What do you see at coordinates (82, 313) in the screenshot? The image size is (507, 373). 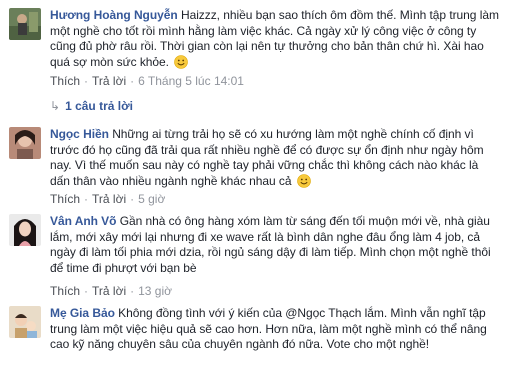 I see `comment-author: Mẹ Gia Bảo` at bounding box center [82, 313].